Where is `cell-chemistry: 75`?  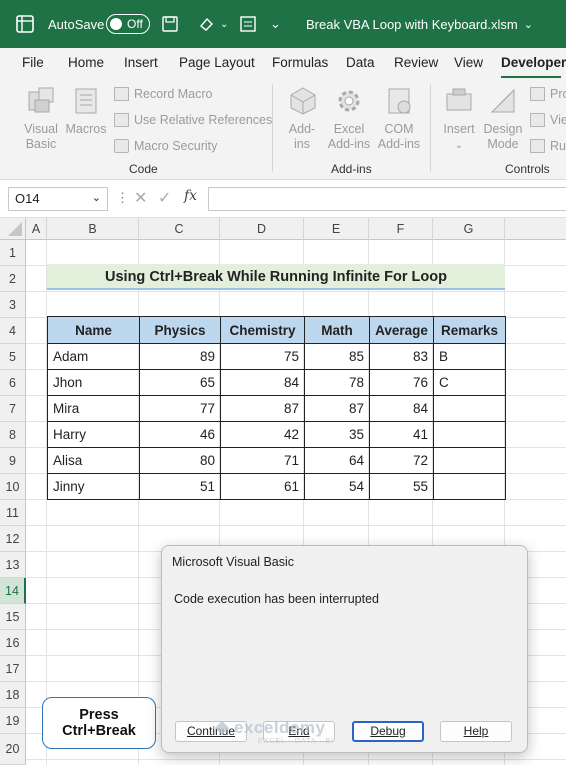
cell-chemistry: 75 is located at coordinates (262, 356).